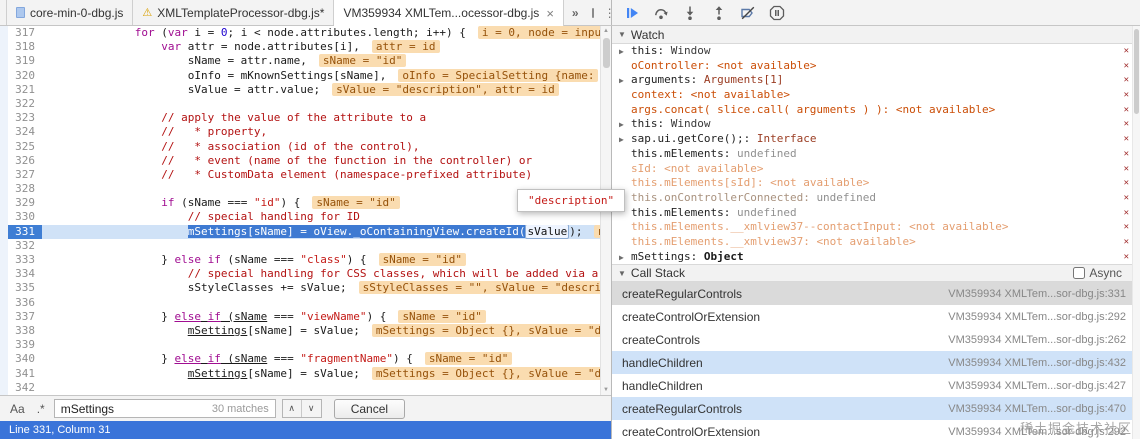 This screenshot has height=439, width=1140. Describe the element at coordinates (550, 13) in the screenshot. I see `close-tab-icon: ×` at that location.